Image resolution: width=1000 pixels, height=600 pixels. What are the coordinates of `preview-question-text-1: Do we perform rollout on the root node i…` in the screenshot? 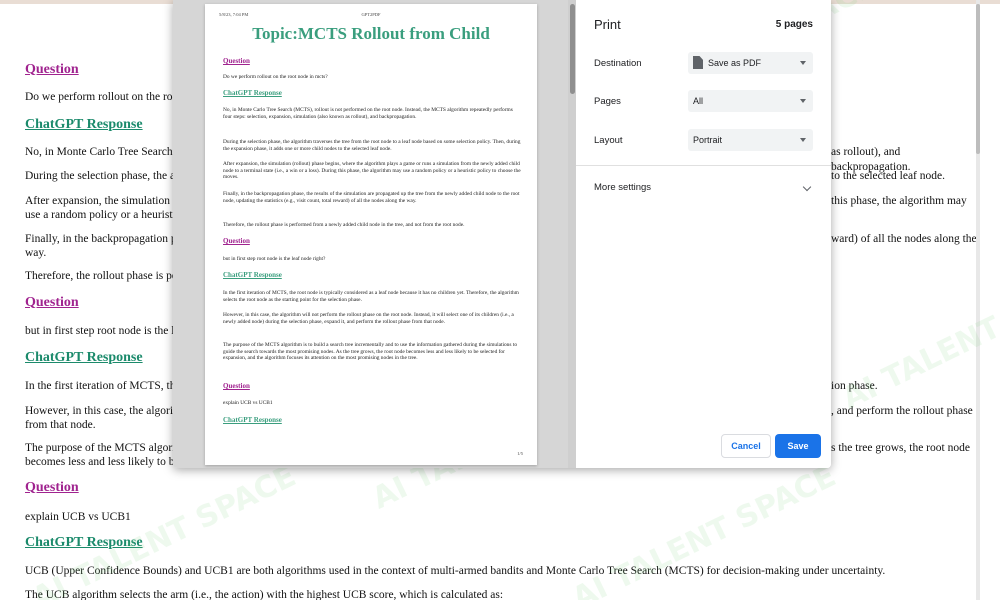 It's located at (275, 77).